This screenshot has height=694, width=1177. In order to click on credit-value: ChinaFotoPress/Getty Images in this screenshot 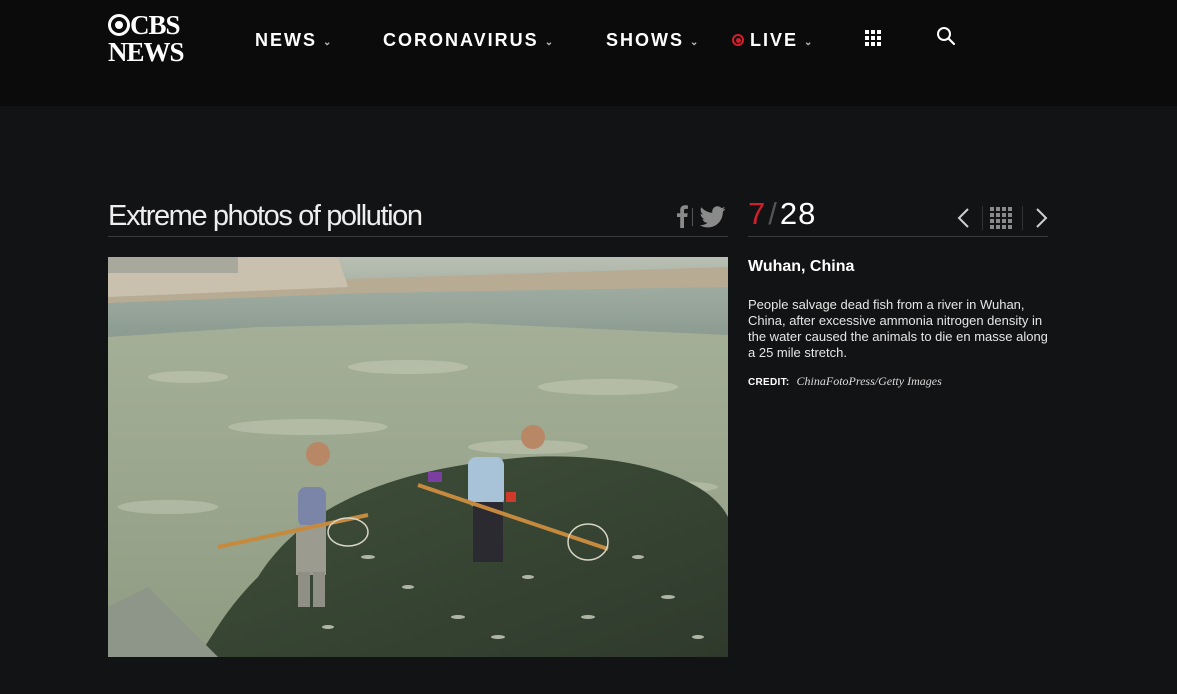, I will do `click(869, 381)`.